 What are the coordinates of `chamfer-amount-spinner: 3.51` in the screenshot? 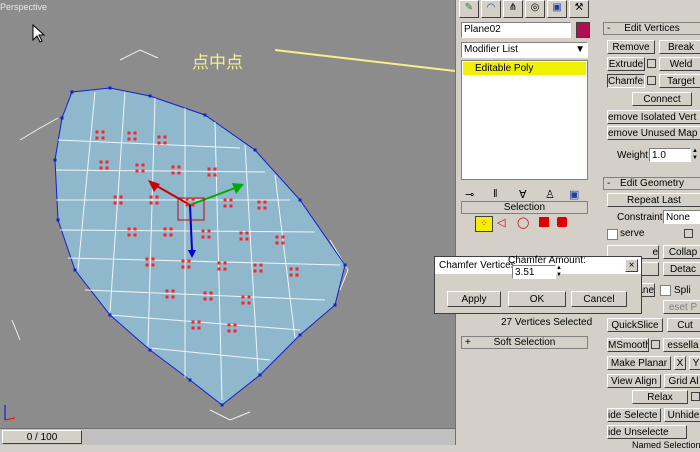 It's located at (534, 272).